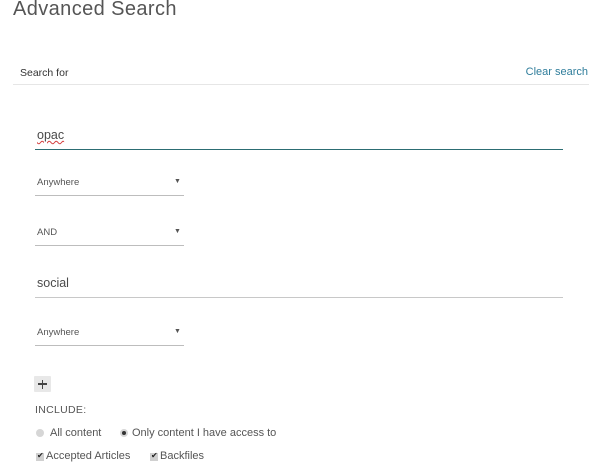 This screenshot has width=592, height=466. I want to click on radio-only-access-content-label: Only content I have access to, so click(204, 433).